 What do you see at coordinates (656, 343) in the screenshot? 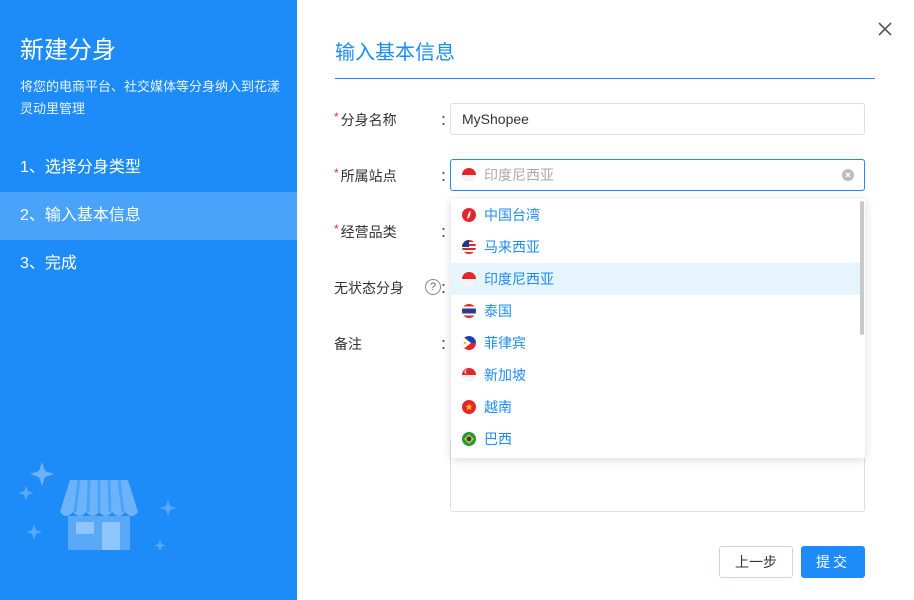
I see `option-philippines: 菲律宾` at bounding box center [656, 343].